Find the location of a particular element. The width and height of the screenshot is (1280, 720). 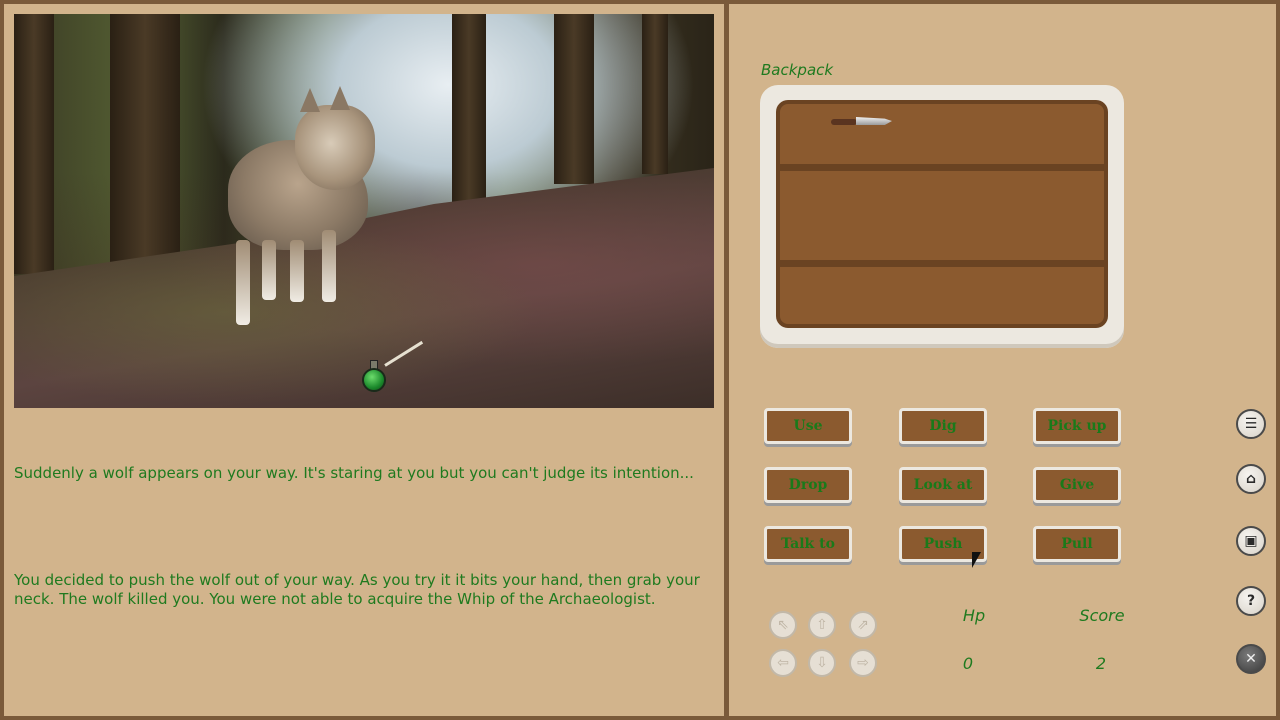

pick-up-button: Pick up is located at coordinates (1077, 426).